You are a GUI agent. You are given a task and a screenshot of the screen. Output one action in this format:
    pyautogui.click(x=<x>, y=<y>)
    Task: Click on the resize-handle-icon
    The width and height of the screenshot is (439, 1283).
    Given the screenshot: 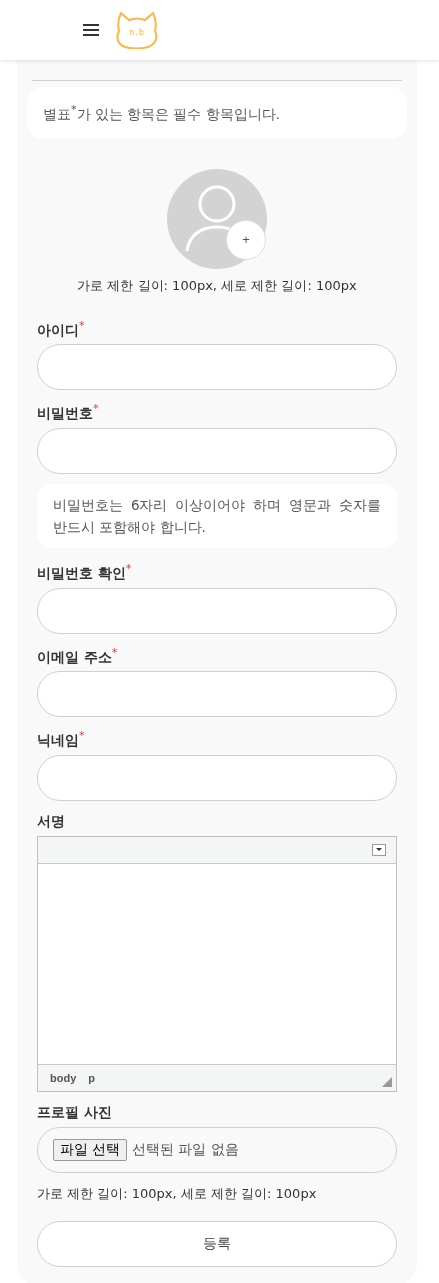 What is the action you would take?
    pyautogui.click(x=387, y=1081)
    